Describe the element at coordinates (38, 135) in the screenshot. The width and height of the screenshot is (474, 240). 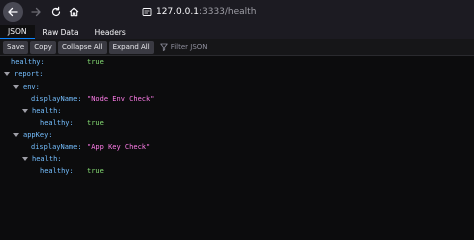
I see `json-key: appKey:` at that location.